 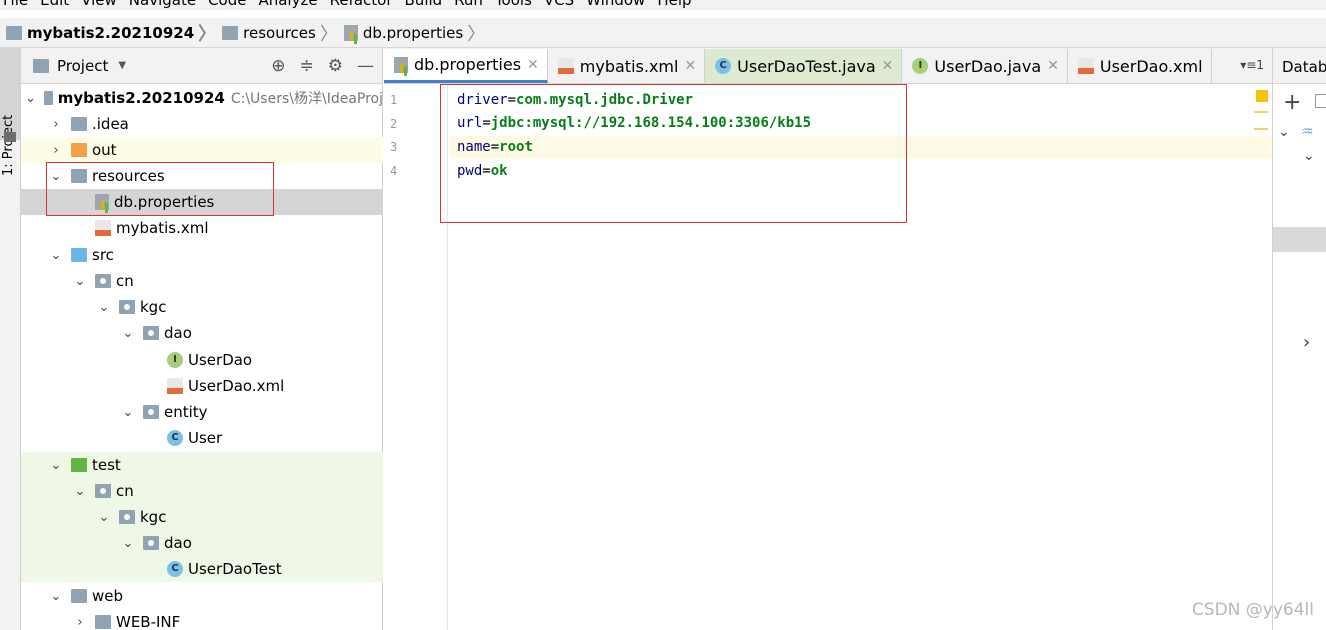 I want to click on tree-item-kgc: ⌄ kgc, so click(x=202, y=307).